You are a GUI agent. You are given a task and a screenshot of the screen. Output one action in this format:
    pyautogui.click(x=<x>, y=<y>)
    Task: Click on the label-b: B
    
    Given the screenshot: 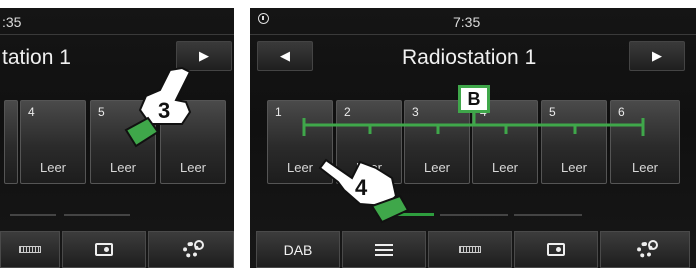 What is the action you would take?
    pyautogui.click(x=474, y=99)
    